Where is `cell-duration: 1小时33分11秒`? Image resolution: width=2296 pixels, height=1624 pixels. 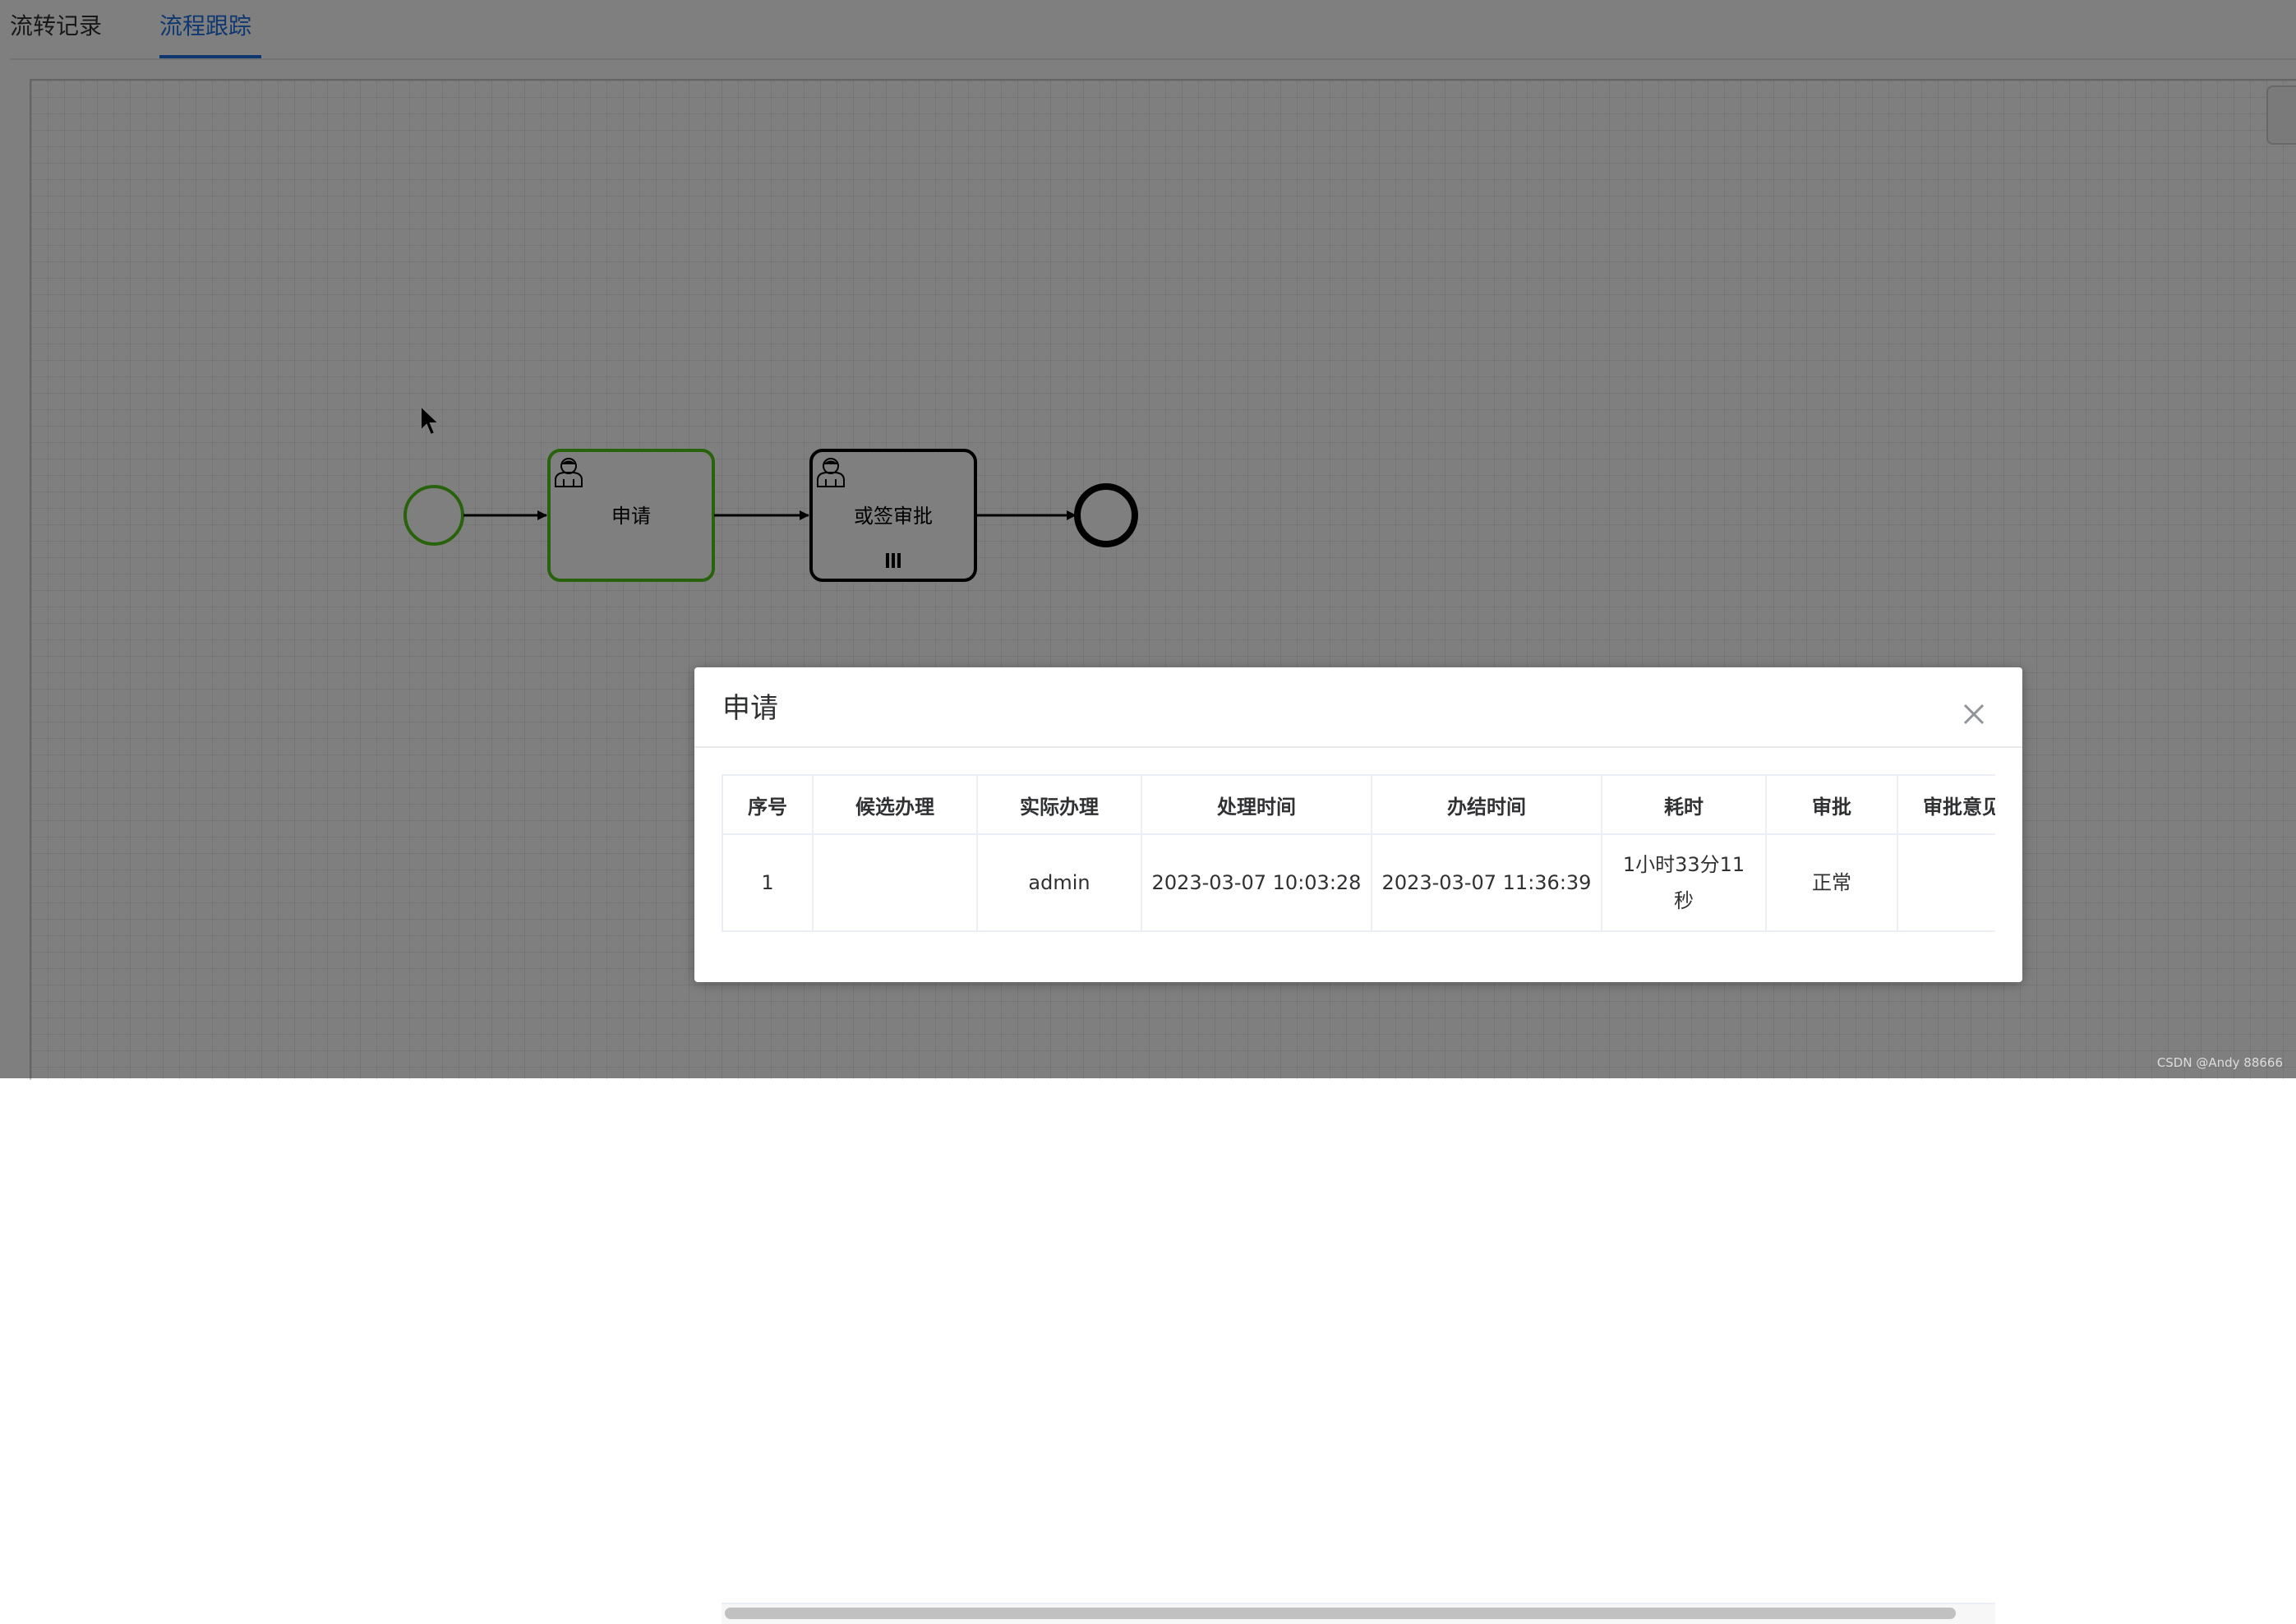
cell-duration: 1小时33分11秒 is located at coordinates (1684, 882).